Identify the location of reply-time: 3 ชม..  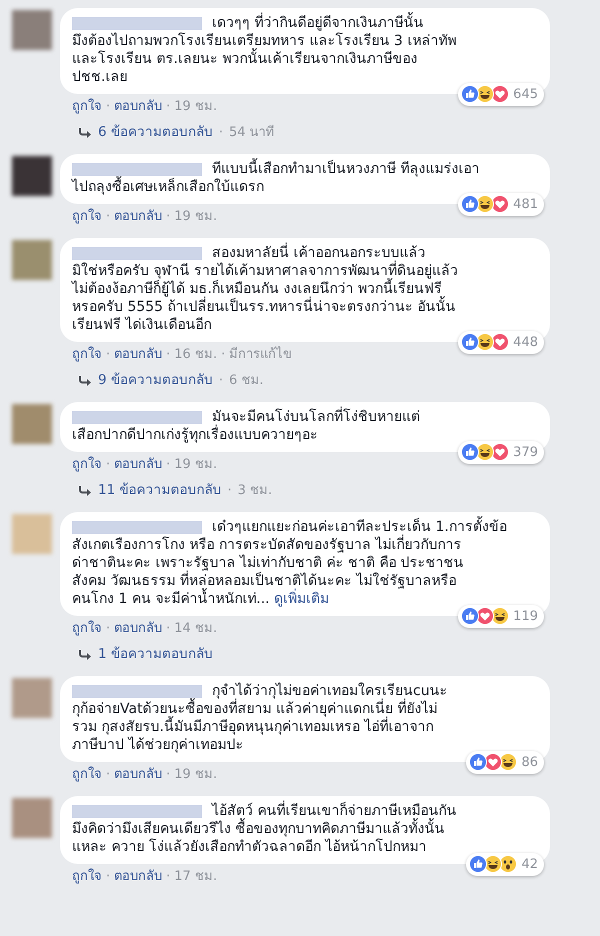
(255, 490).